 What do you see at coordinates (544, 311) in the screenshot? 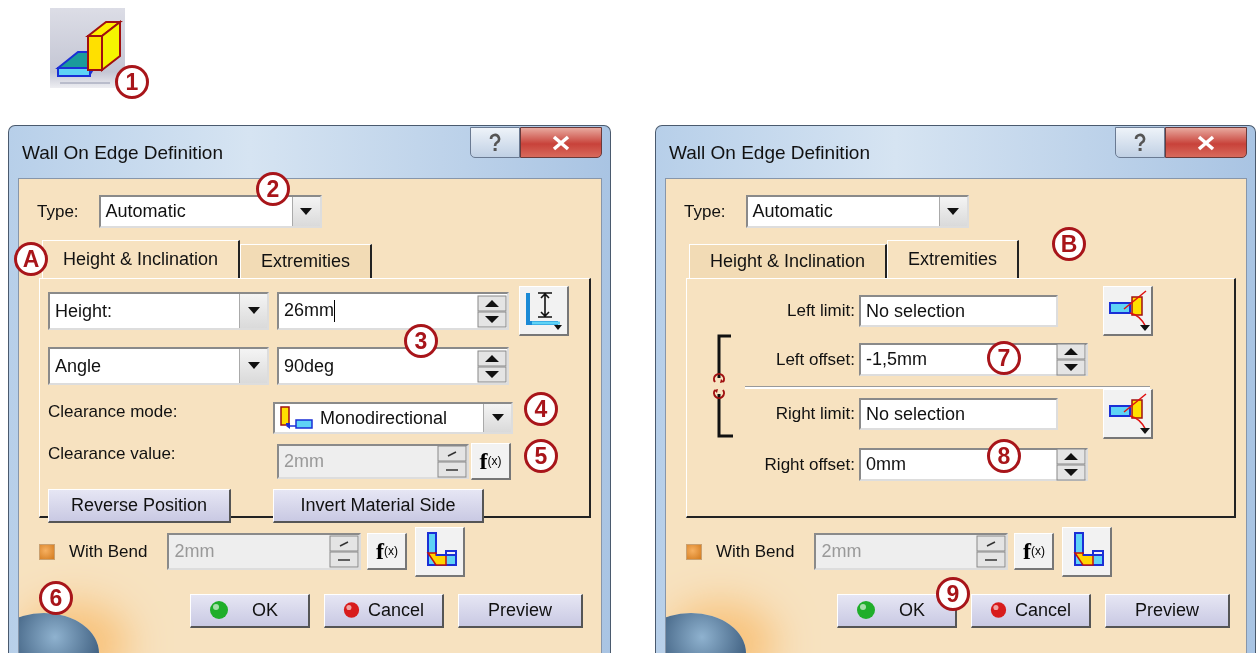
I see `height-type-button` at bounding box center [544, 311].